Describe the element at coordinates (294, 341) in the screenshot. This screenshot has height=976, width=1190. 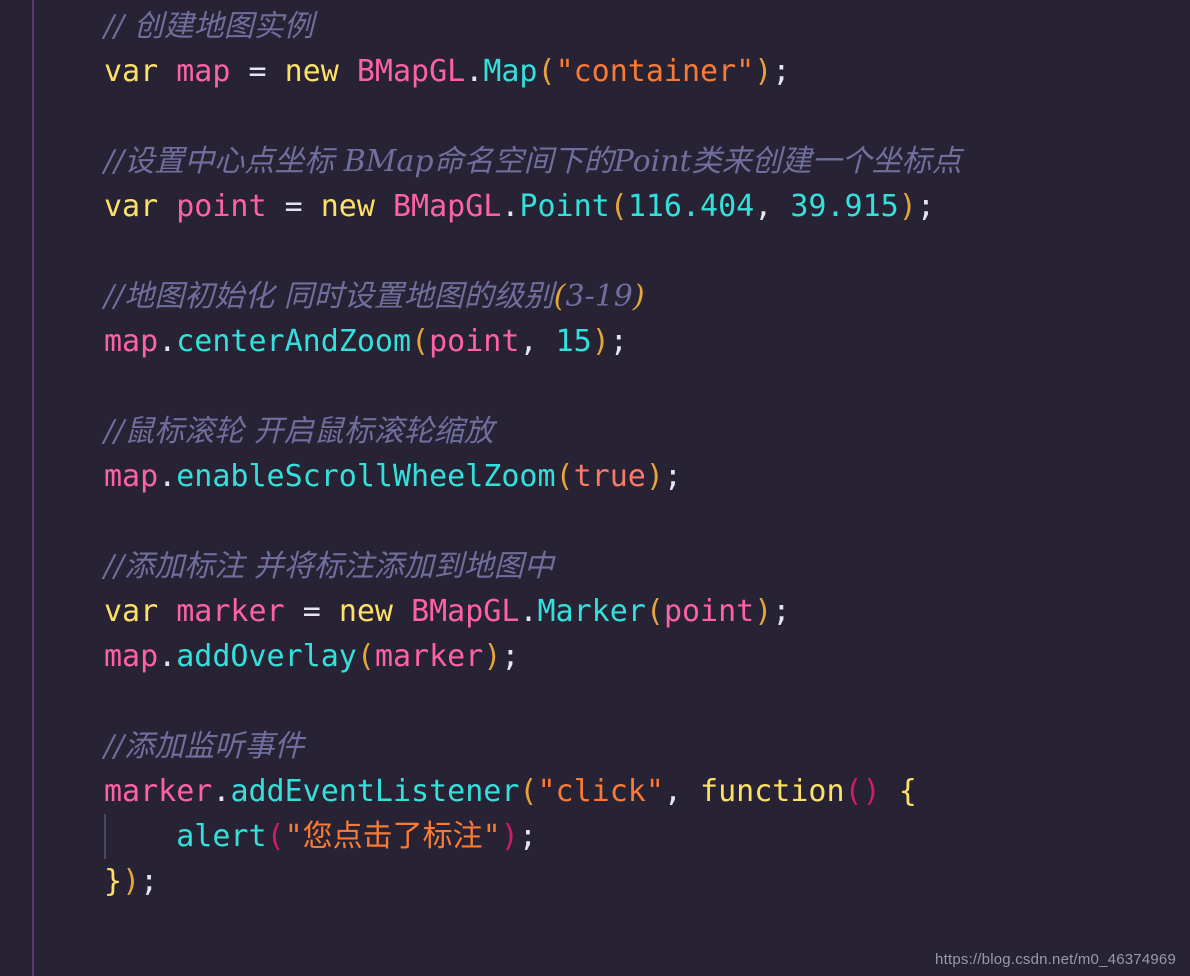
I see `code-token: centerAndZoom` at that location.